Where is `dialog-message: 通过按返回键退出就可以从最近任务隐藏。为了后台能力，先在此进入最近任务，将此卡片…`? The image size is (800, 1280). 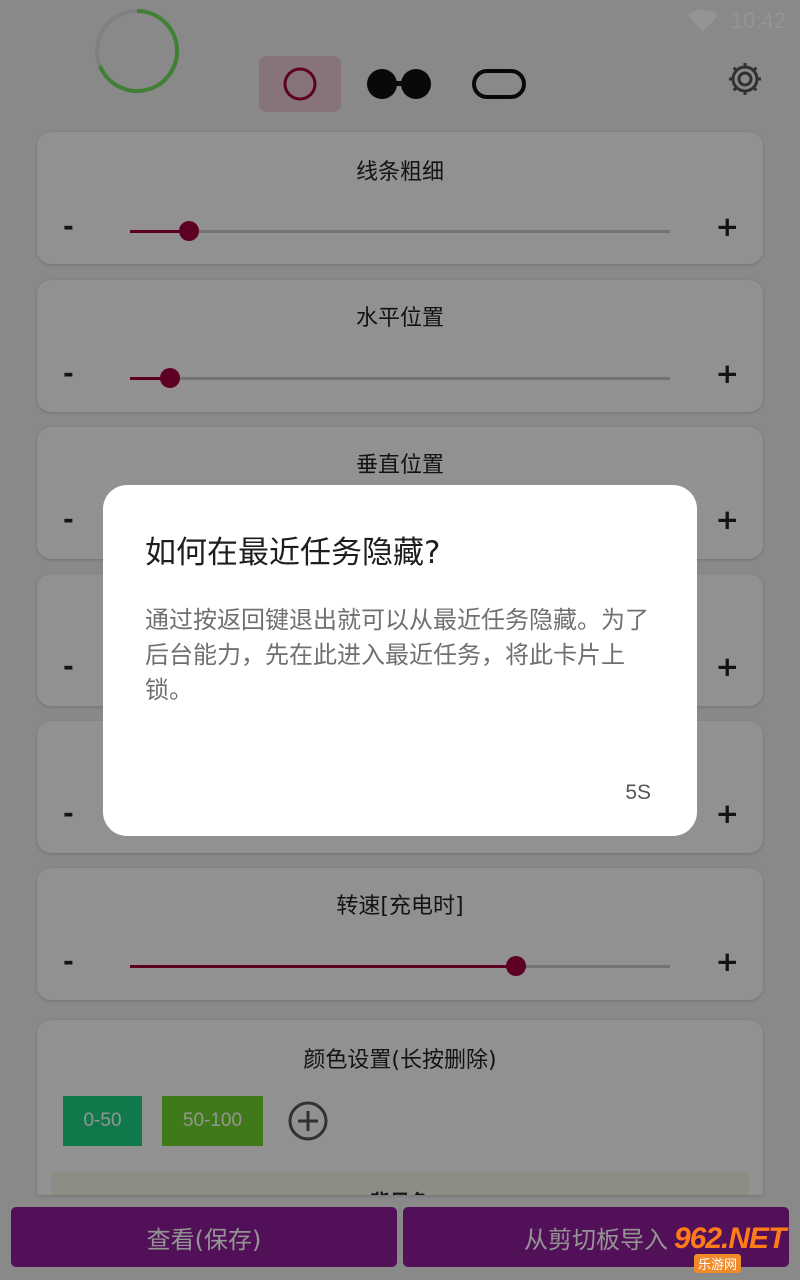 dialog-message: 通过按返回键退出就可以从最近任务隐藏。为了后台能力，先在此进入最近任务，将此卡片… is located at coordinates (397, 655).